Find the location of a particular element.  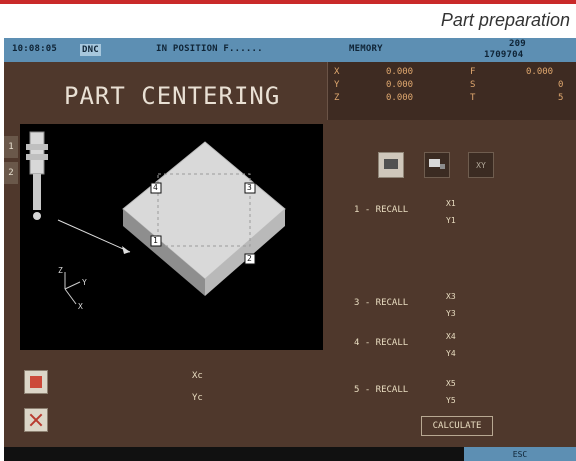

probe-point-label-2: 2 is located at coordinates (249, 258).